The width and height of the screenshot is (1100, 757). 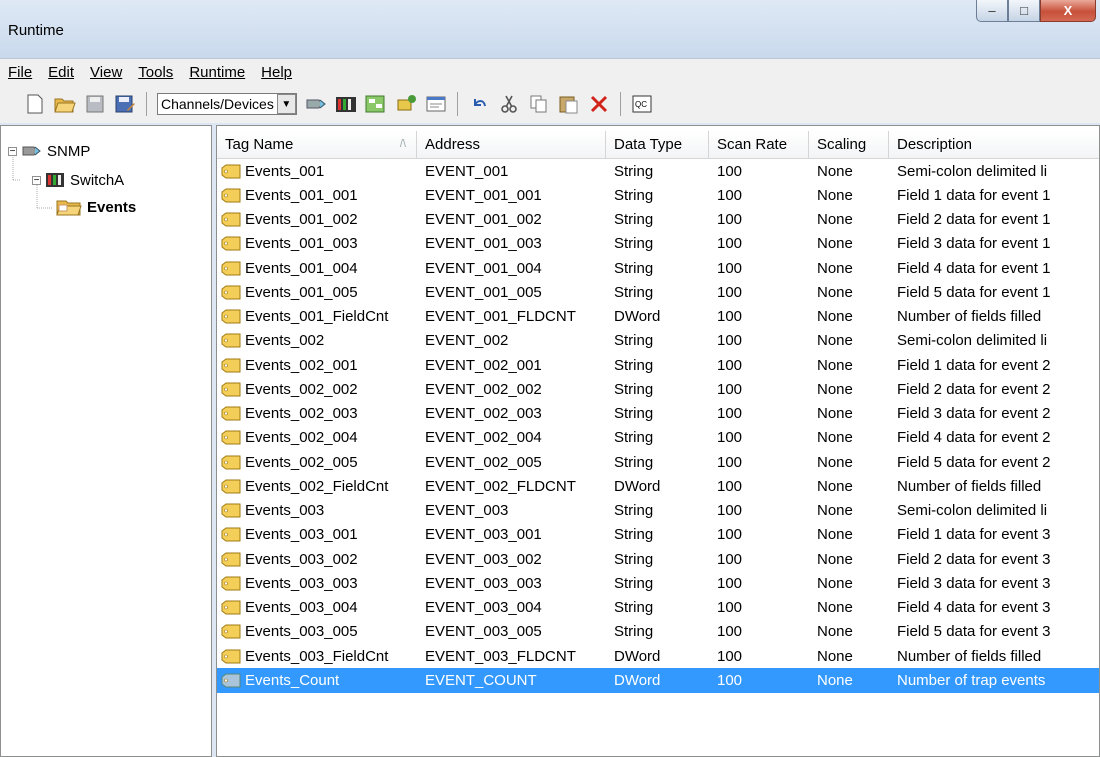 What do you see at coordinates (620, 104) in the screenshot?
I see `toolbar-separator` at bounding box center [620, 104].